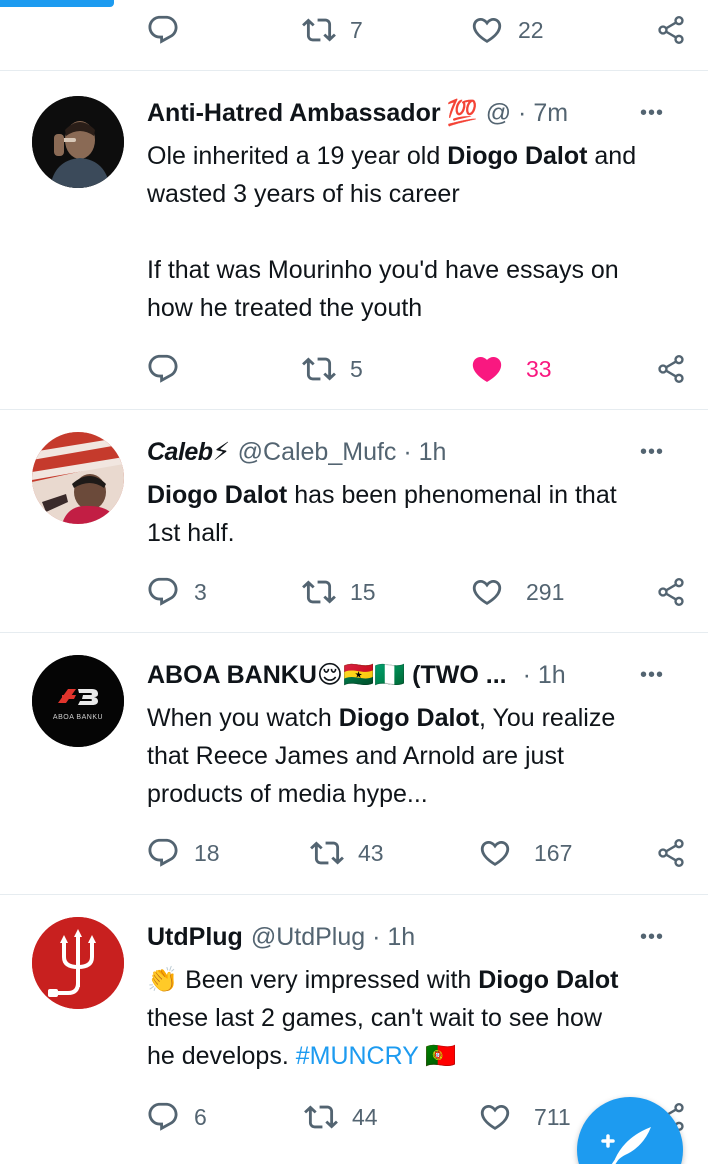 The height and width of the screenshot is (1164, 708). I want to click on reply-button: 18, so click(183, 853).